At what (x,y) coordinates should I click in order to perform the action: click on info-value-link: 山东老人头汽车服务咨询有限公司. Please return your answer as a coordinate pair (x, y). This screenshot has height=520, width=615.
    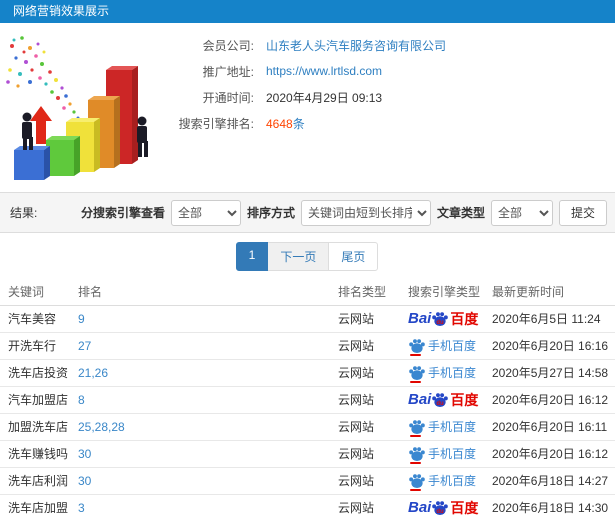
    Looking at the image, I should click on (356, 46).